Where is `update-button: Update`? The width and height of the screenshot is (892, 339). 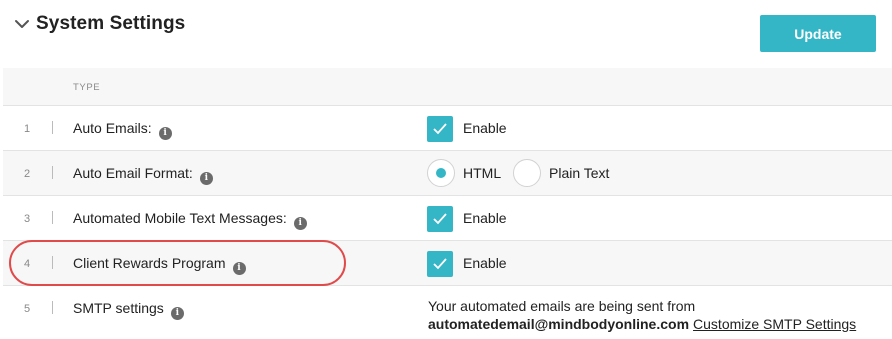
update-button: Update is located at coordinates (818, 33).